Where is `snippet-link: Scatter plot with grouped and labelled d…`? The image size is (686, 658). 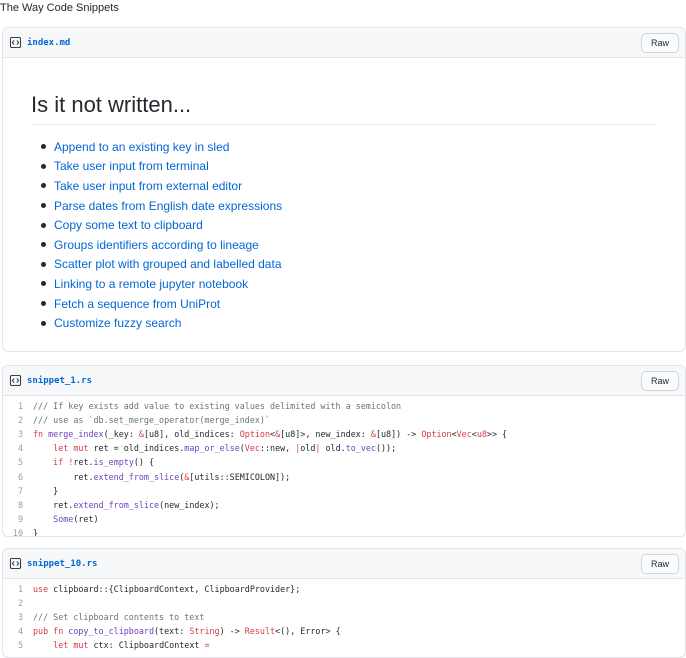 snippet-link: Scatter plot with grouped and labelled d… is located at coordinates (344, 265).